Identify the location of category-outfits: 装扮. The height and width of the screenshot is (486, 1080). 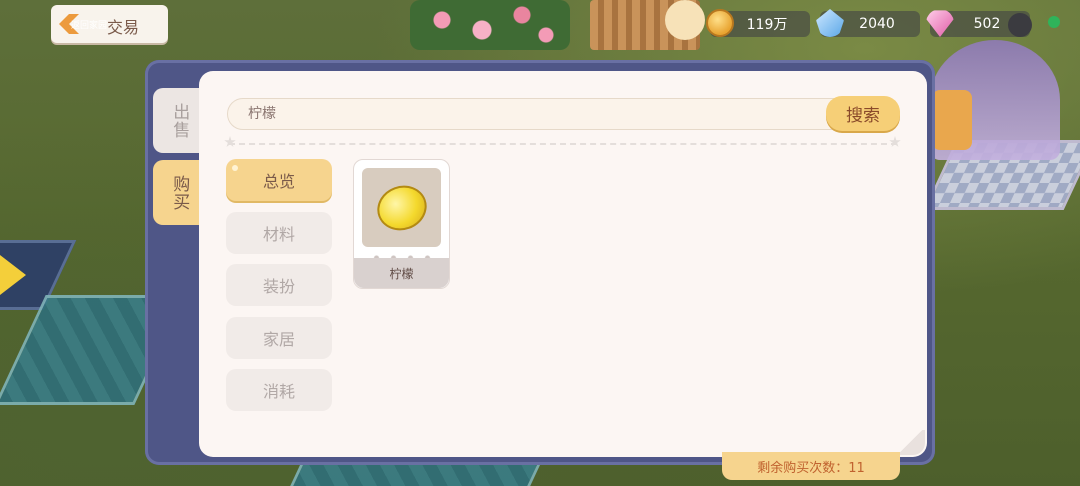
(279, 285).